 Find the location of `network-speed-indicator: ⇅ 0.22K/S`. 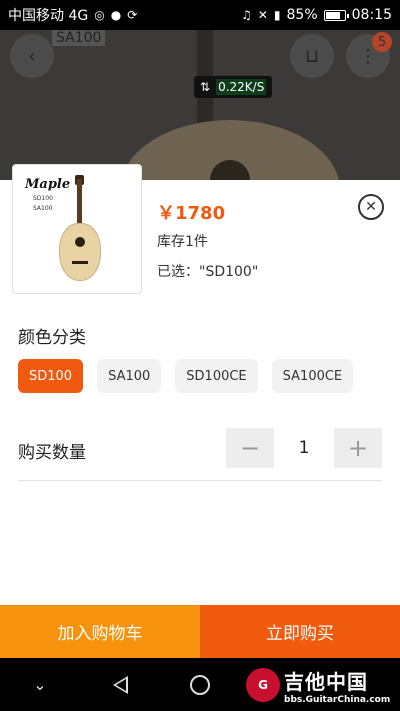

network-speed-indicator: ⇅ 0.22K/S is located at coordinates (233, 87).